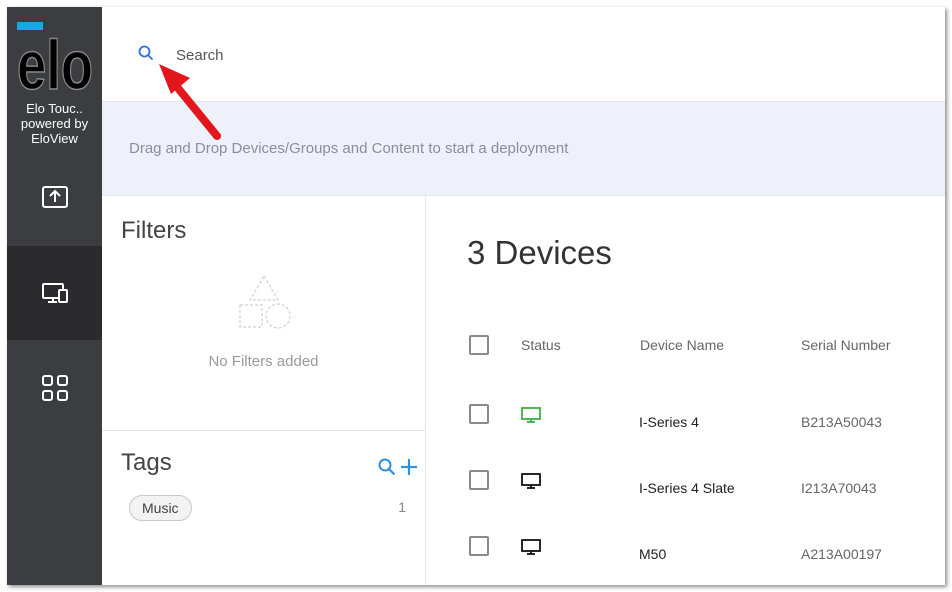  What do you see at coordinates (263, 430) in the screenshot?
I see `divider` at bounding box center [263, 430].